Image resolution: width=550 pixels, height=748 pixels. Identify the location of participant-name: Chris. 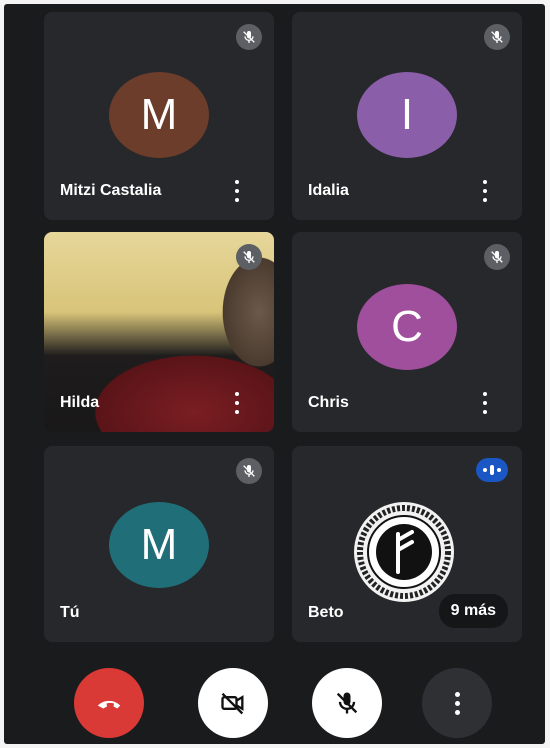
(328, 402).